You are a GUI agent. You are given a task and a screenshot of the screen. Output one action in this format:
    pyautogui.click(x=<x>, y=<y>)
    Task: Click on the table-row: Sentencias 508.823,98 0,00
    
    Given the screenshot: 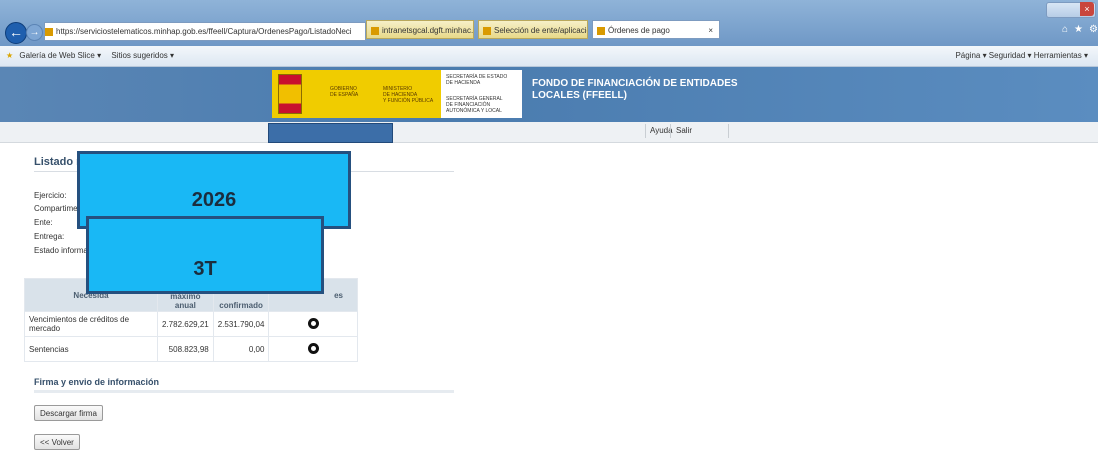 What is the action you would take?
    pyautogui.click(x=191, y=349)
    